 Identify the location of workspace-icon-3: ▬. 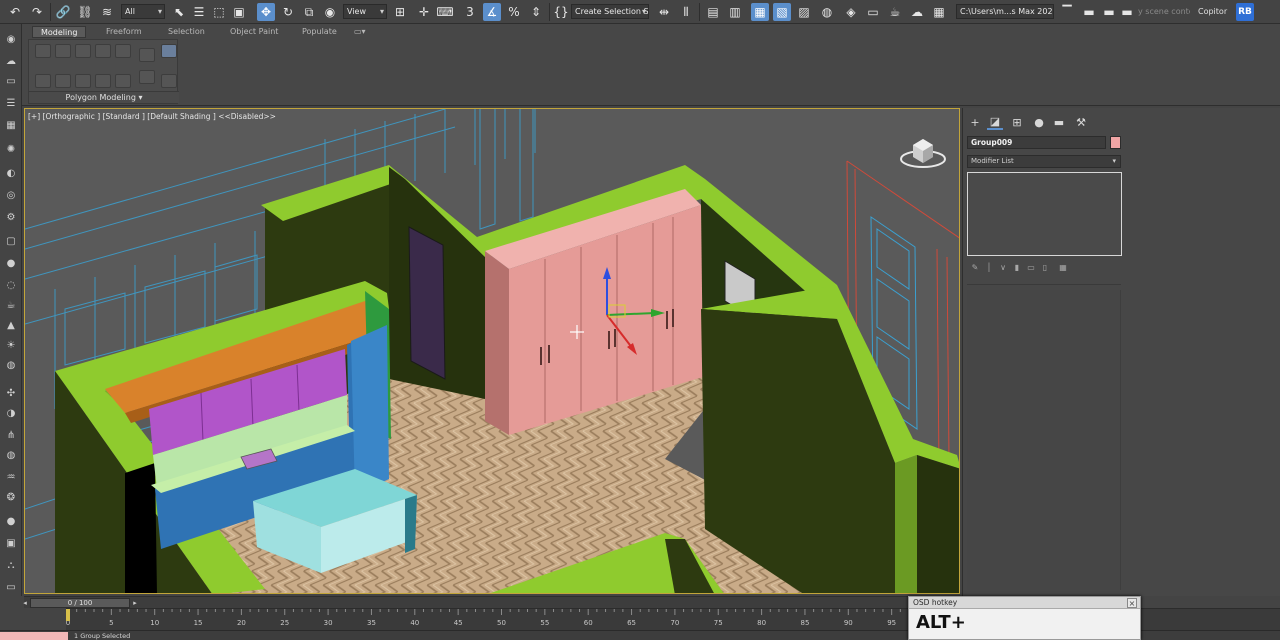
(1127, 12).